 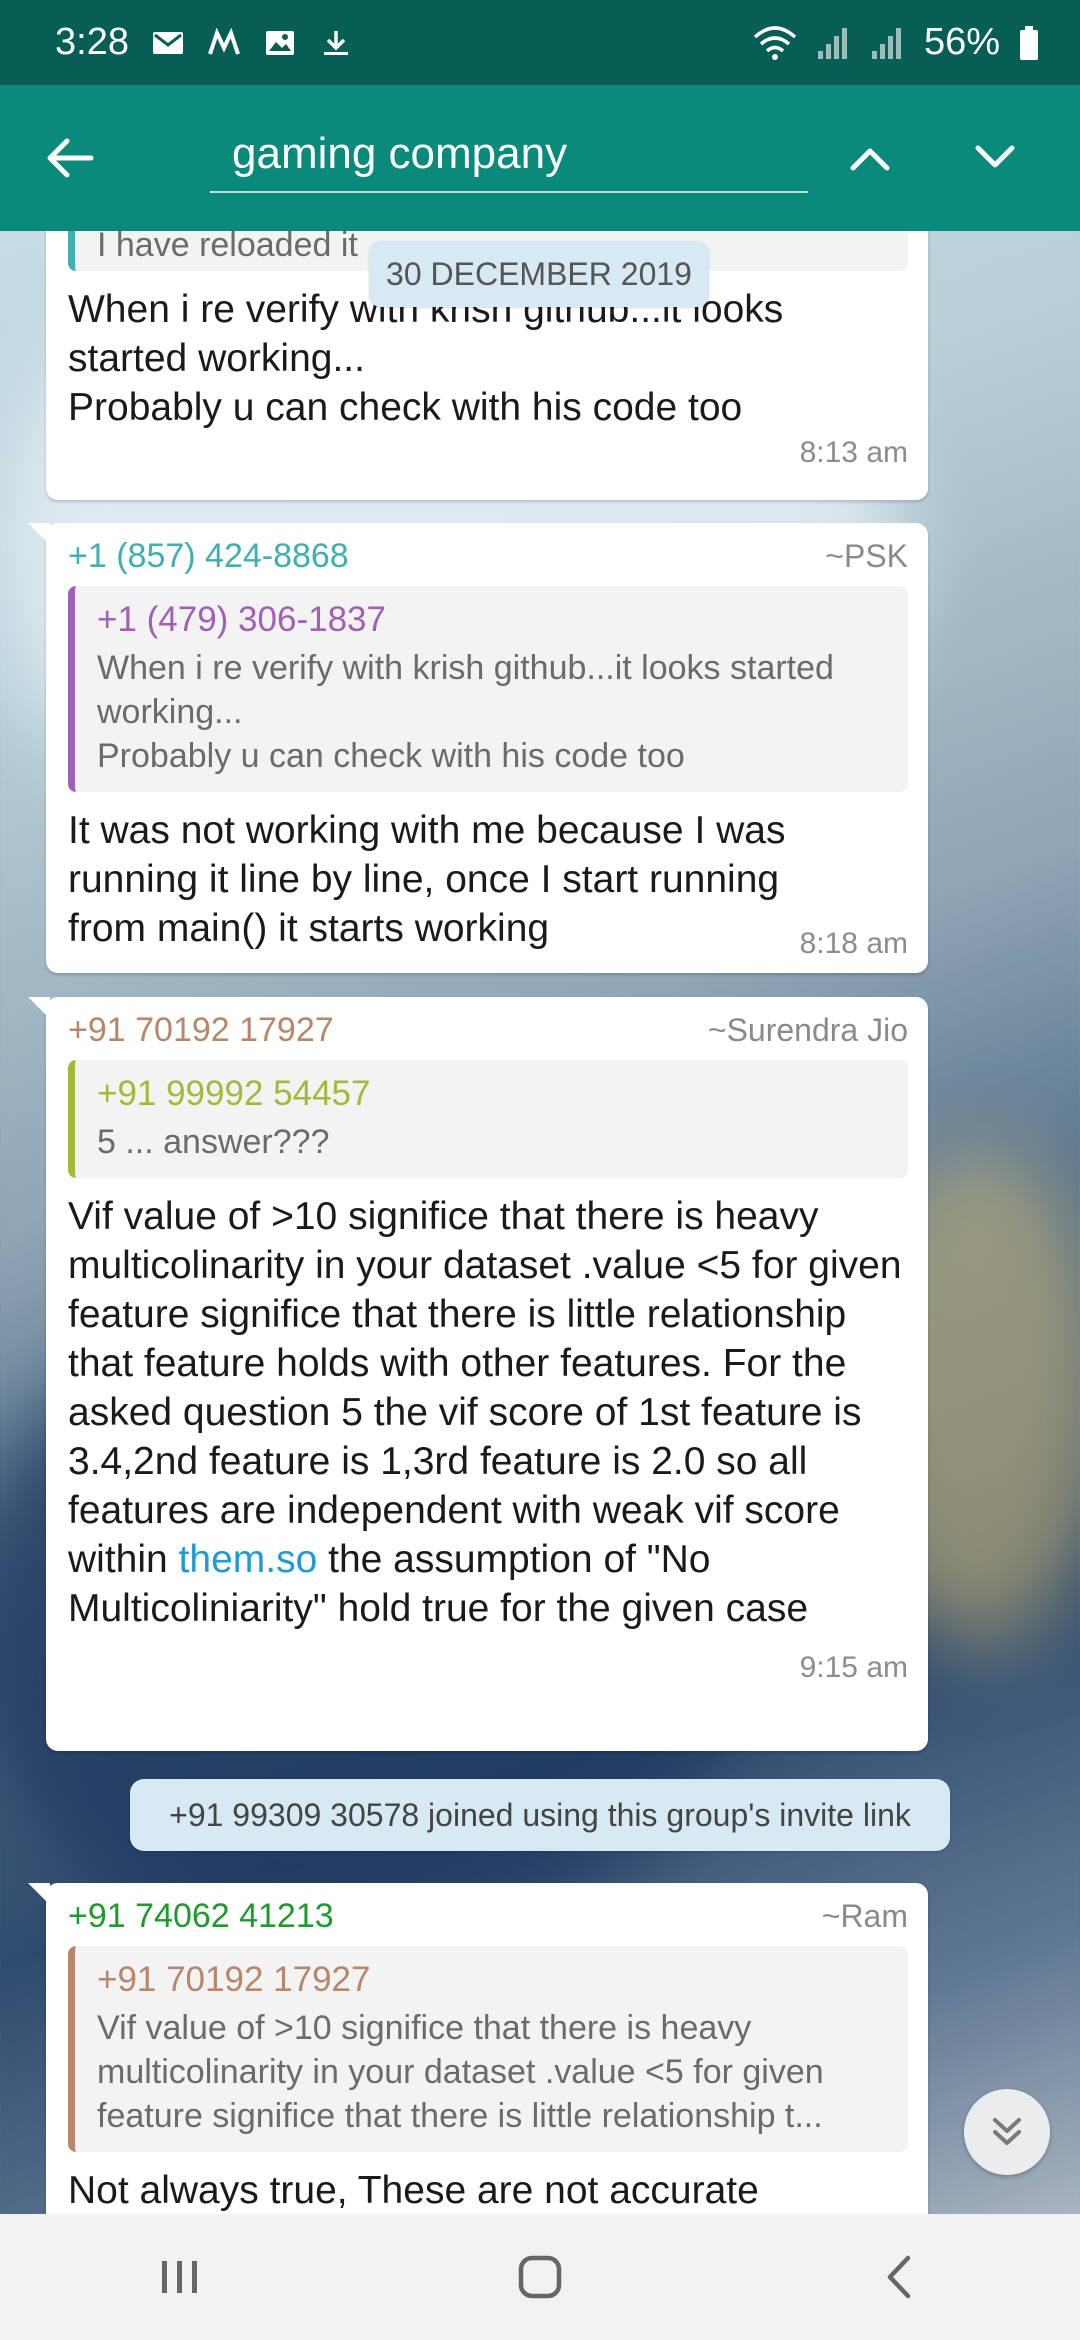 I want to click on scroll-to-bottom-button, so click(x=1007, y=2132).